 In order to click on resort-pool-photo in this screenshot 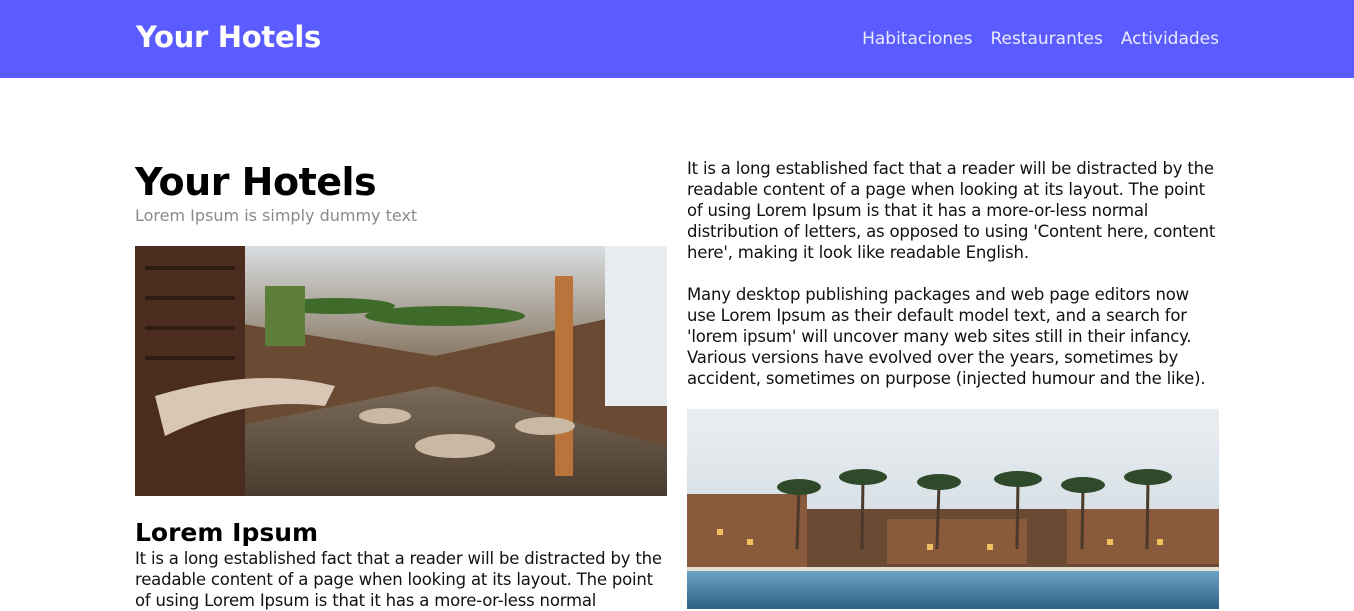, I will do `click(953, 509)`.